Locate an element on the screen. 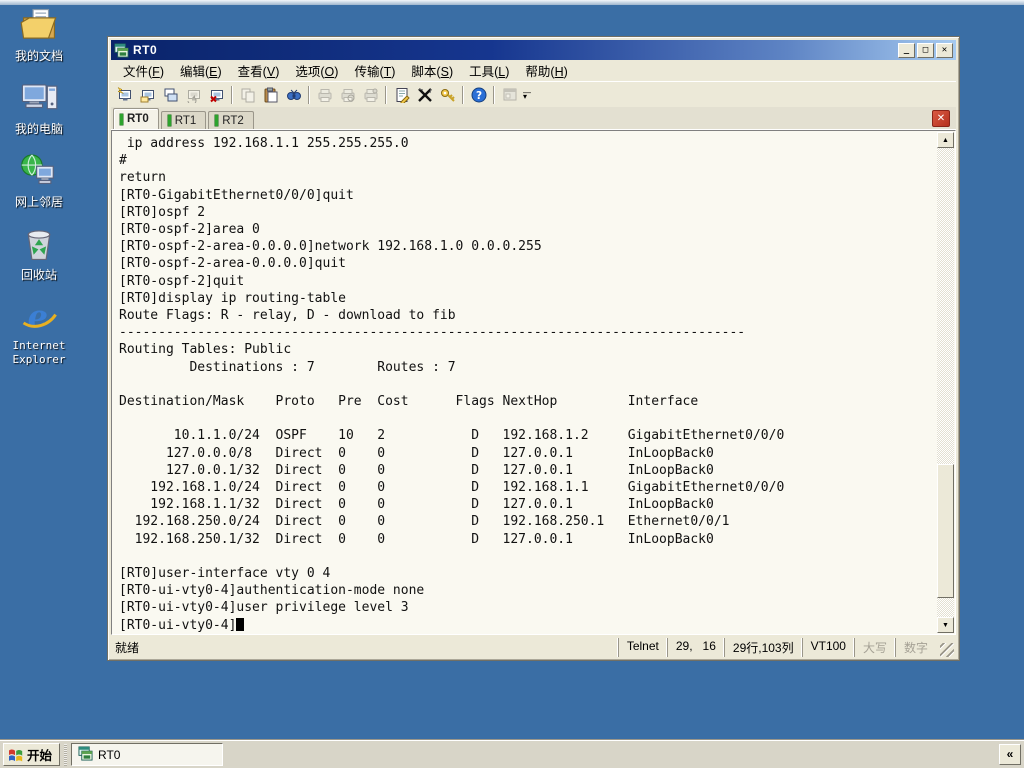 The width and height of the screenshot is (1024, 768). minimize-button: _ is located at coordinates (906, 50).